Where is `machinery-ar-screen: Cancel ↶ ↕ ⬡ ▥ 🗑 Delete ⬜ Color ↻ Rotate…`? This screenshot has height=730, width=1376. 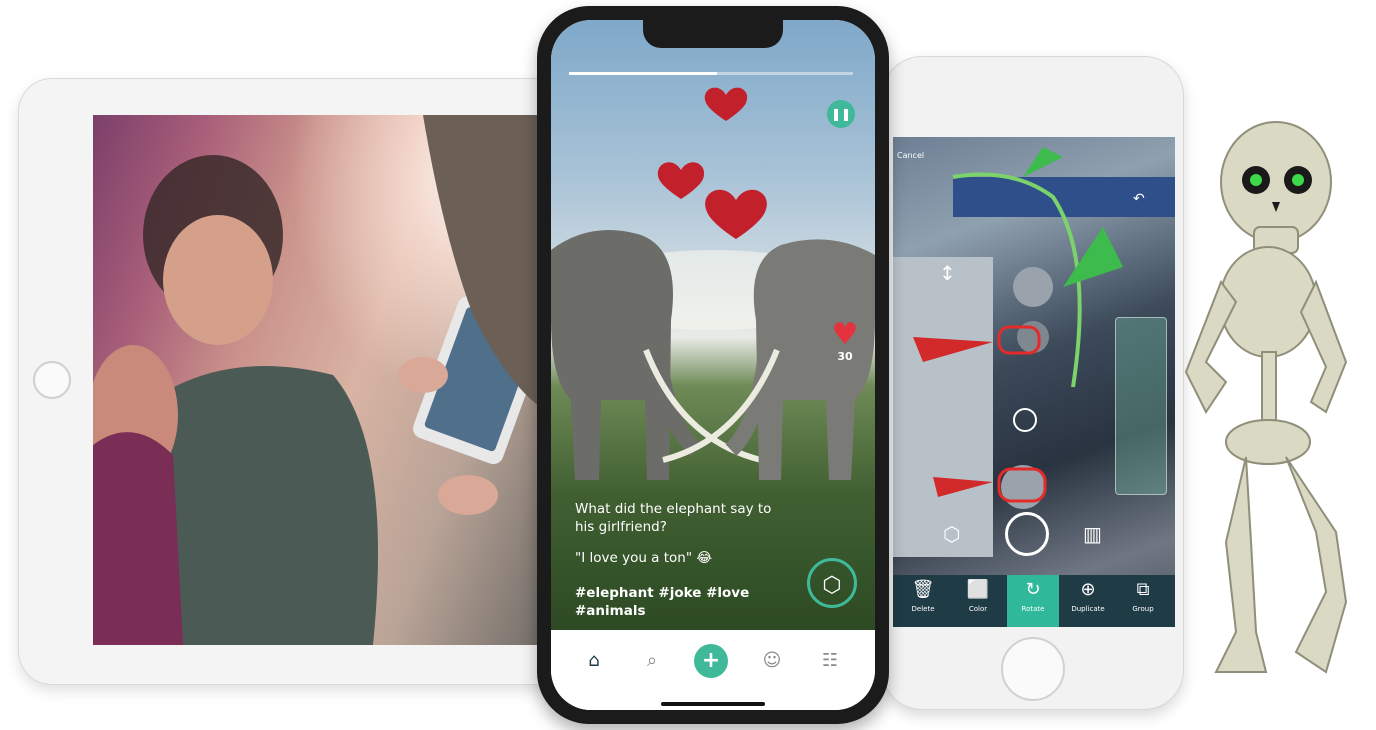
machinery-ar-screen: Cancel ↶ ↕ ⬡ ▥ 🗑 Delete ⬜ Color ↻ Rotate… is located at coordinates (1034, 382).